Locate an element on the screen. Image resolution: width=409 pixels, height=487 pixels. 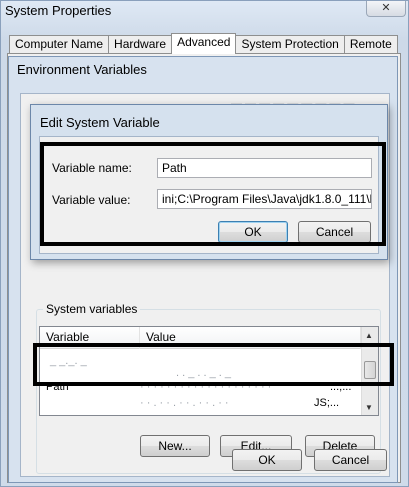
cancel-button: Cancel is located at coordinates (350, 460).